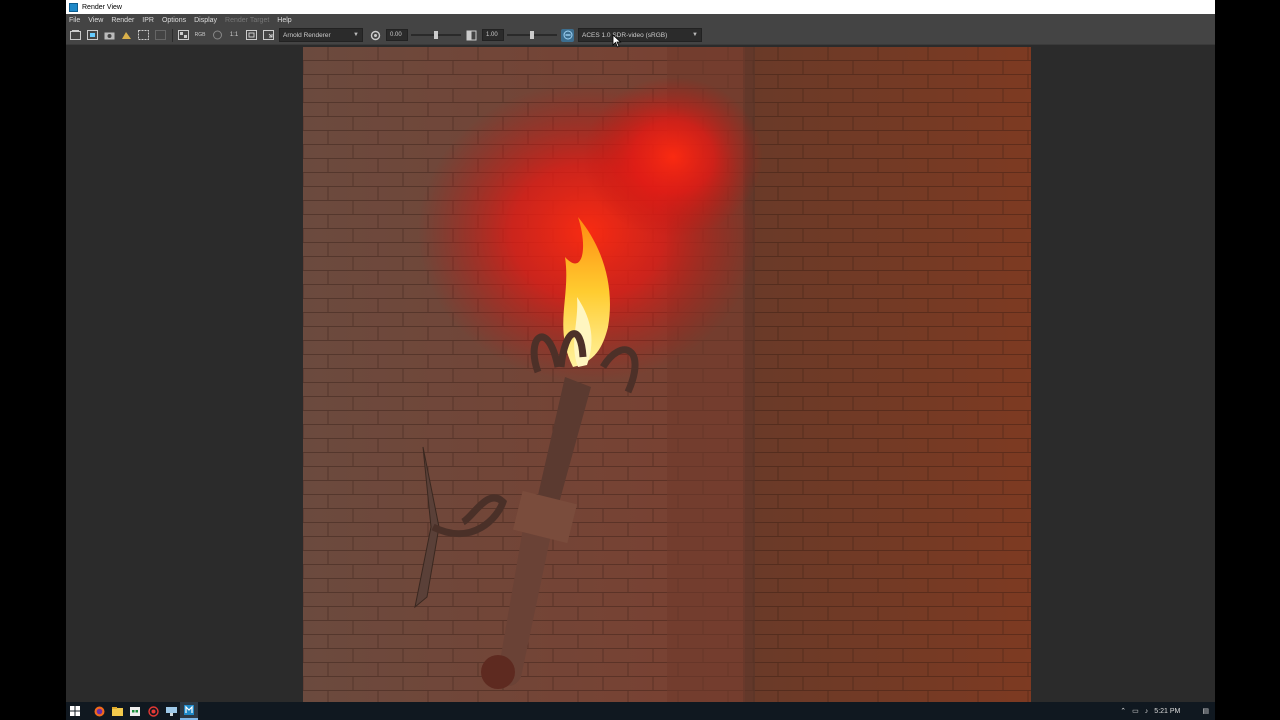 This screenshot has width=1280, height=720. What do you see at coordinates (268, 35) in the screenshot?
I see `frame-region-icon` at bounding box center [268, 35].